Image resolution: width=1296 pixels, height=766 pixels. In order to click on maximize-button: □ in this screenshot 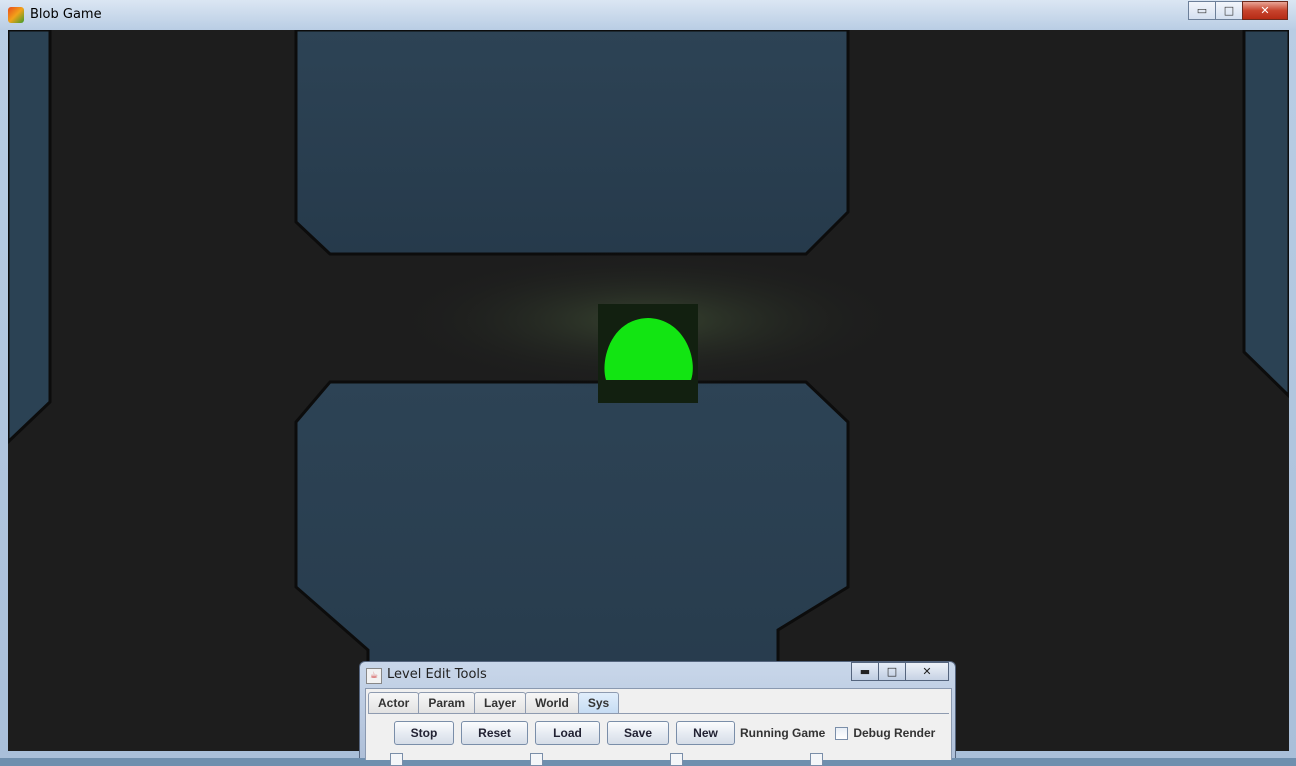, I will do `click(1229, 10)`.